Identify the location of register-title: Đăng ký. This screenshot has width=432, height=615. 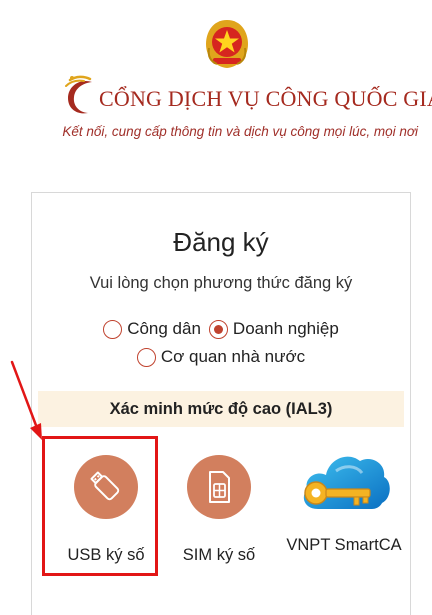
(221, 242).